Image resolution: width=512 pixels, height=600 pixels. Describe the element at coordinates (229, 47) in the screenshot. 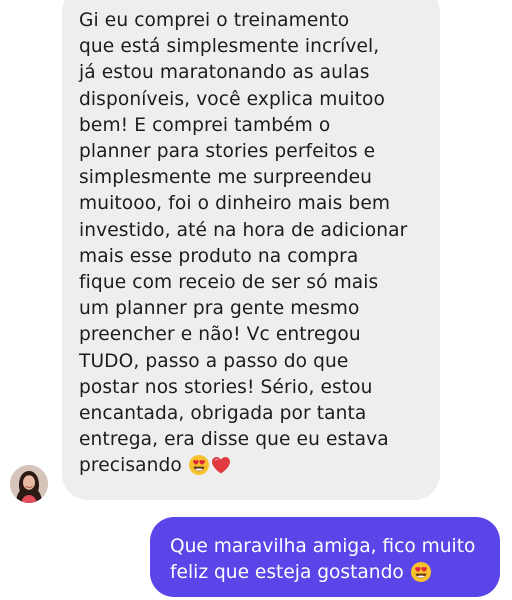

I see `message-line: que está simplesmente incrível,` at that location.